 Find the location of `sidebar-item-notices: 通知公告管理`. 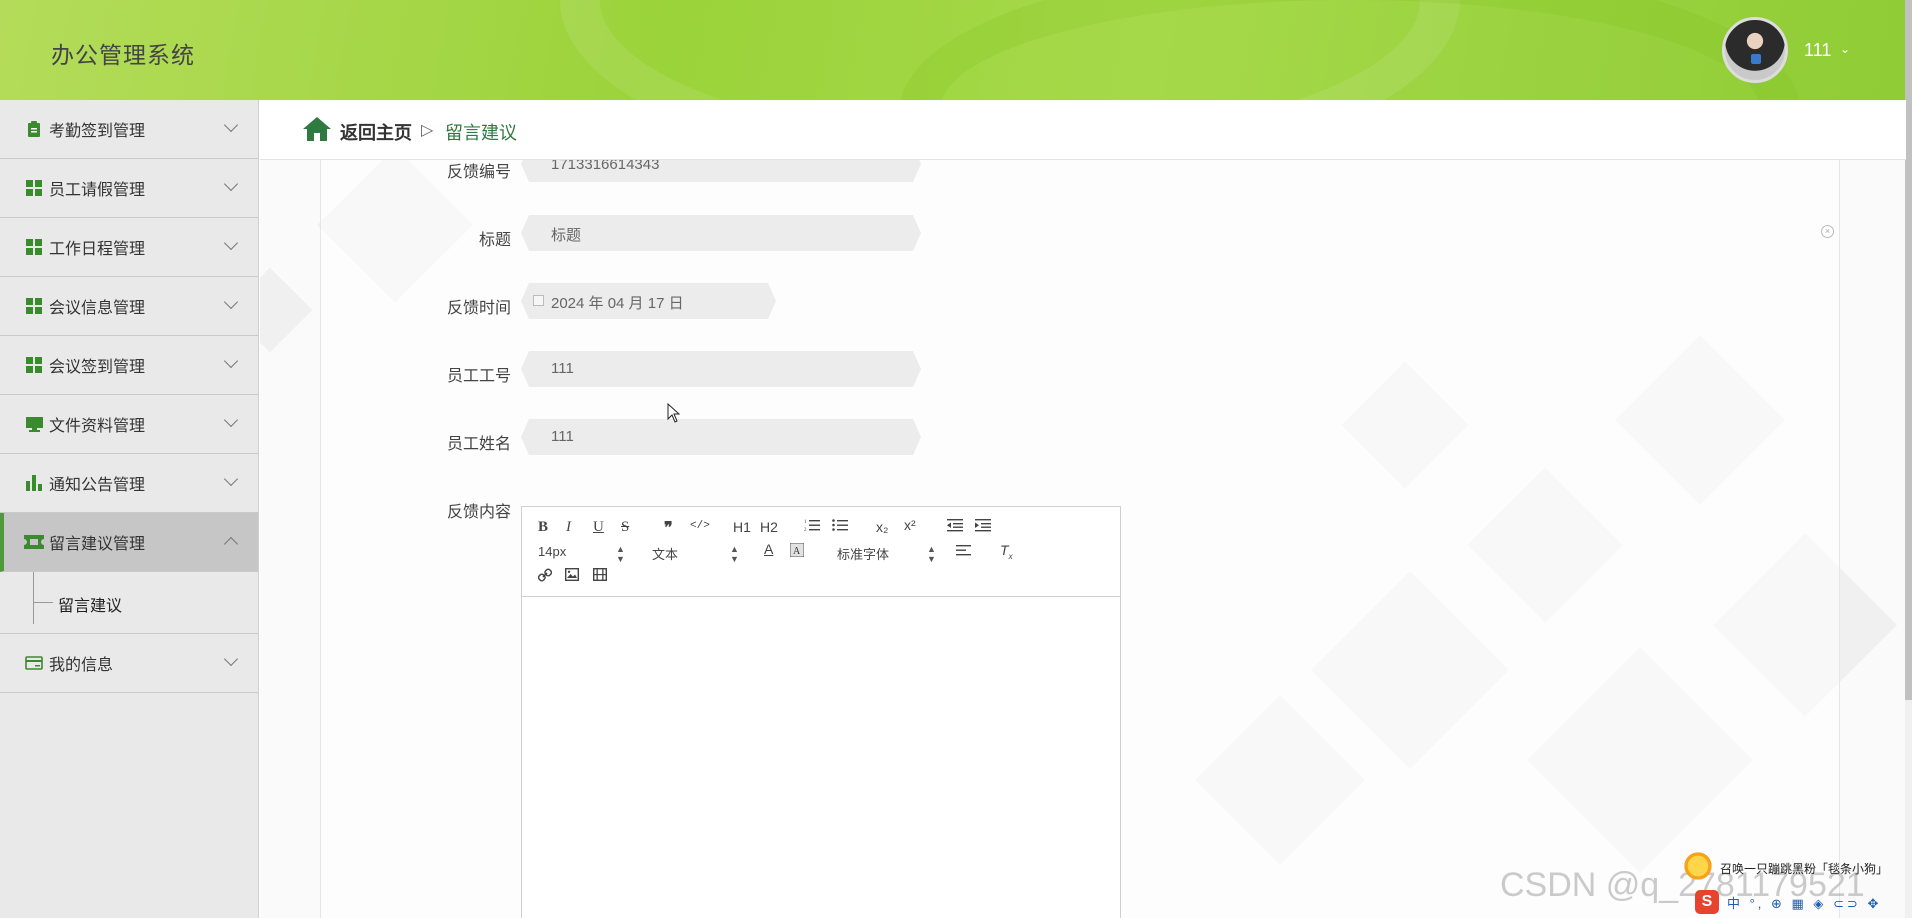

sidebar-item-notices: 通知公告管理 is located at coordinates (129, 483).